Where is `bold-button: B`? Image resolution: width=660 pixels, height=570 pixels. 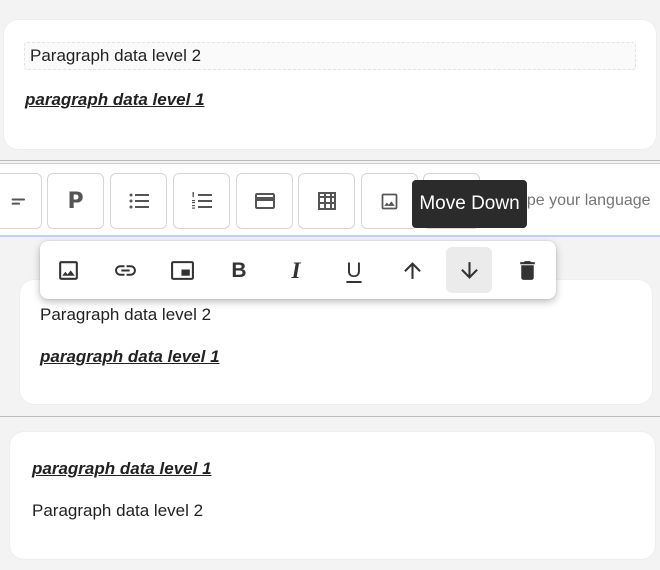 bold-button: B is located at coordinates (239, 270).